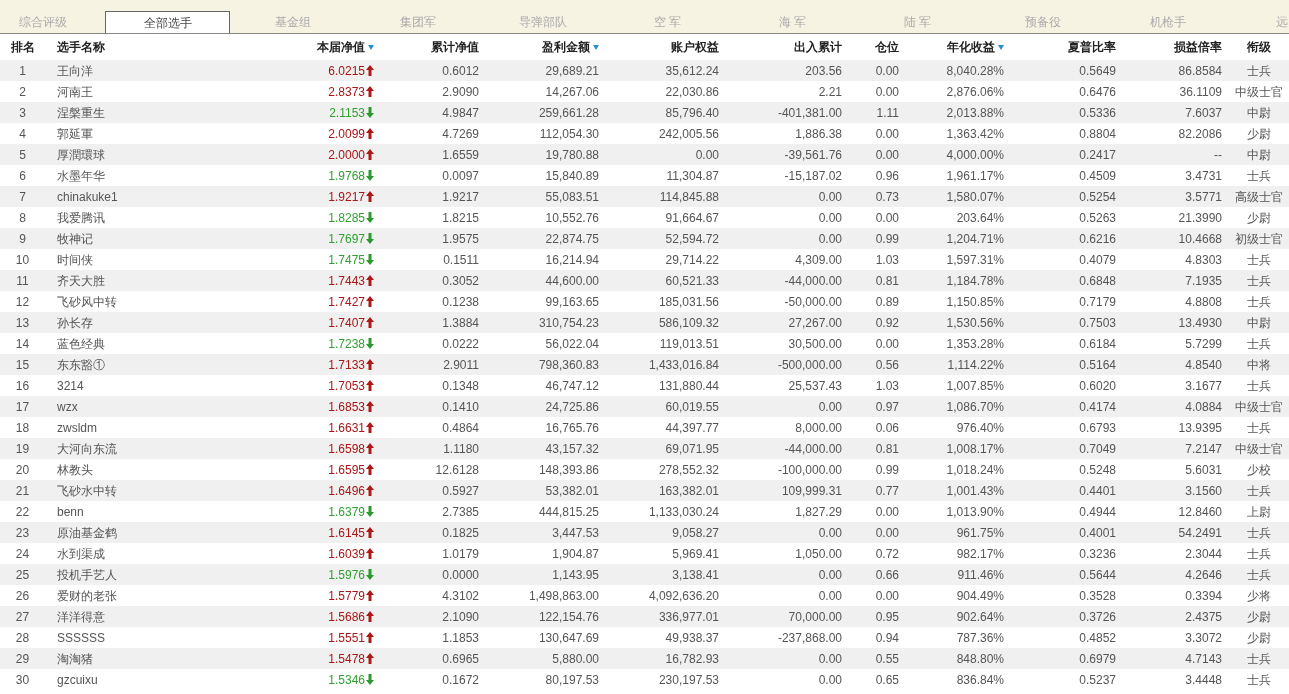 Image resolution: width=1289 pixels, height=694 pixels. I want to click on sharpe-cell: 0.3236, so click(1097, 553).